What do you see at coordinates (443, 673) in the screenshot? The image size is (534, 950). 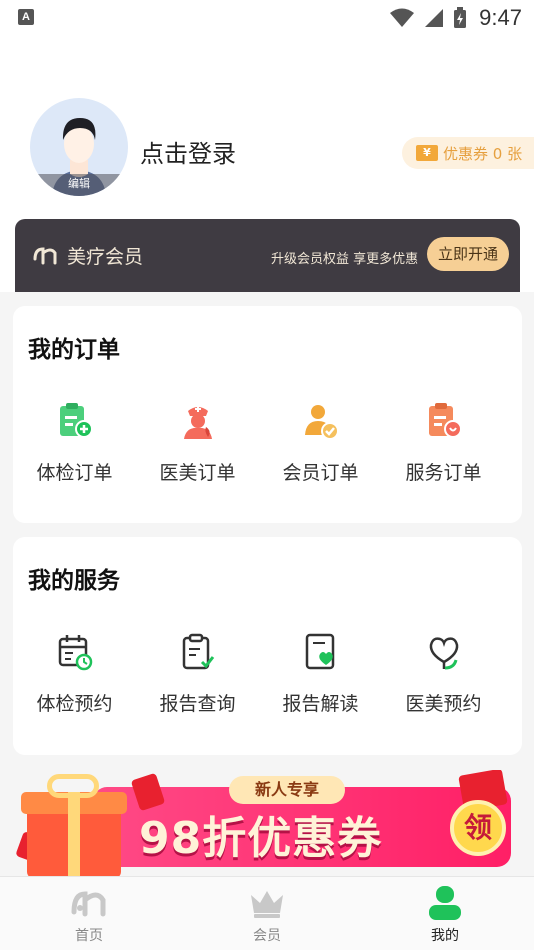 I see `service-item-aesthetic-booking: 医美预约` at bounding box center [443, 673].